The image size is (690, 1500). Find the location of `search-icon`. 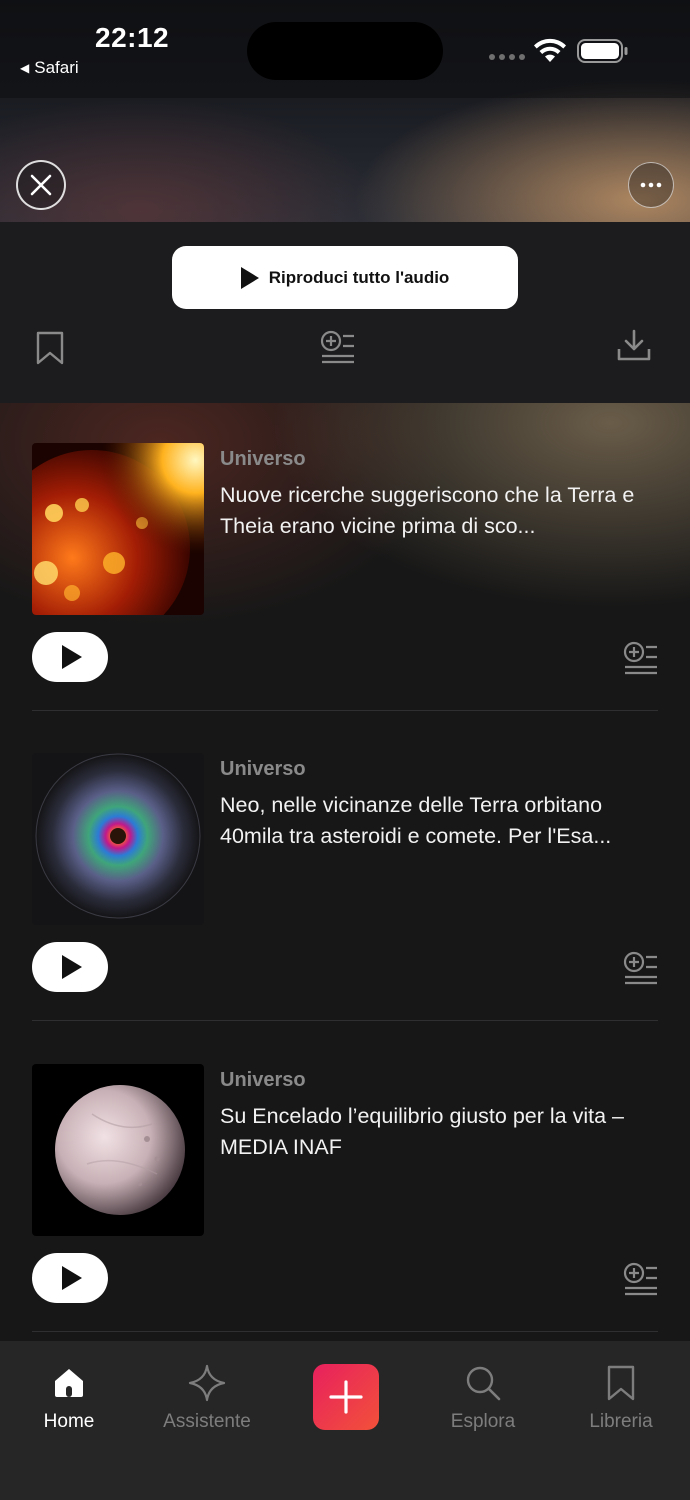

search-icon is located at coordinates (483, 1383).